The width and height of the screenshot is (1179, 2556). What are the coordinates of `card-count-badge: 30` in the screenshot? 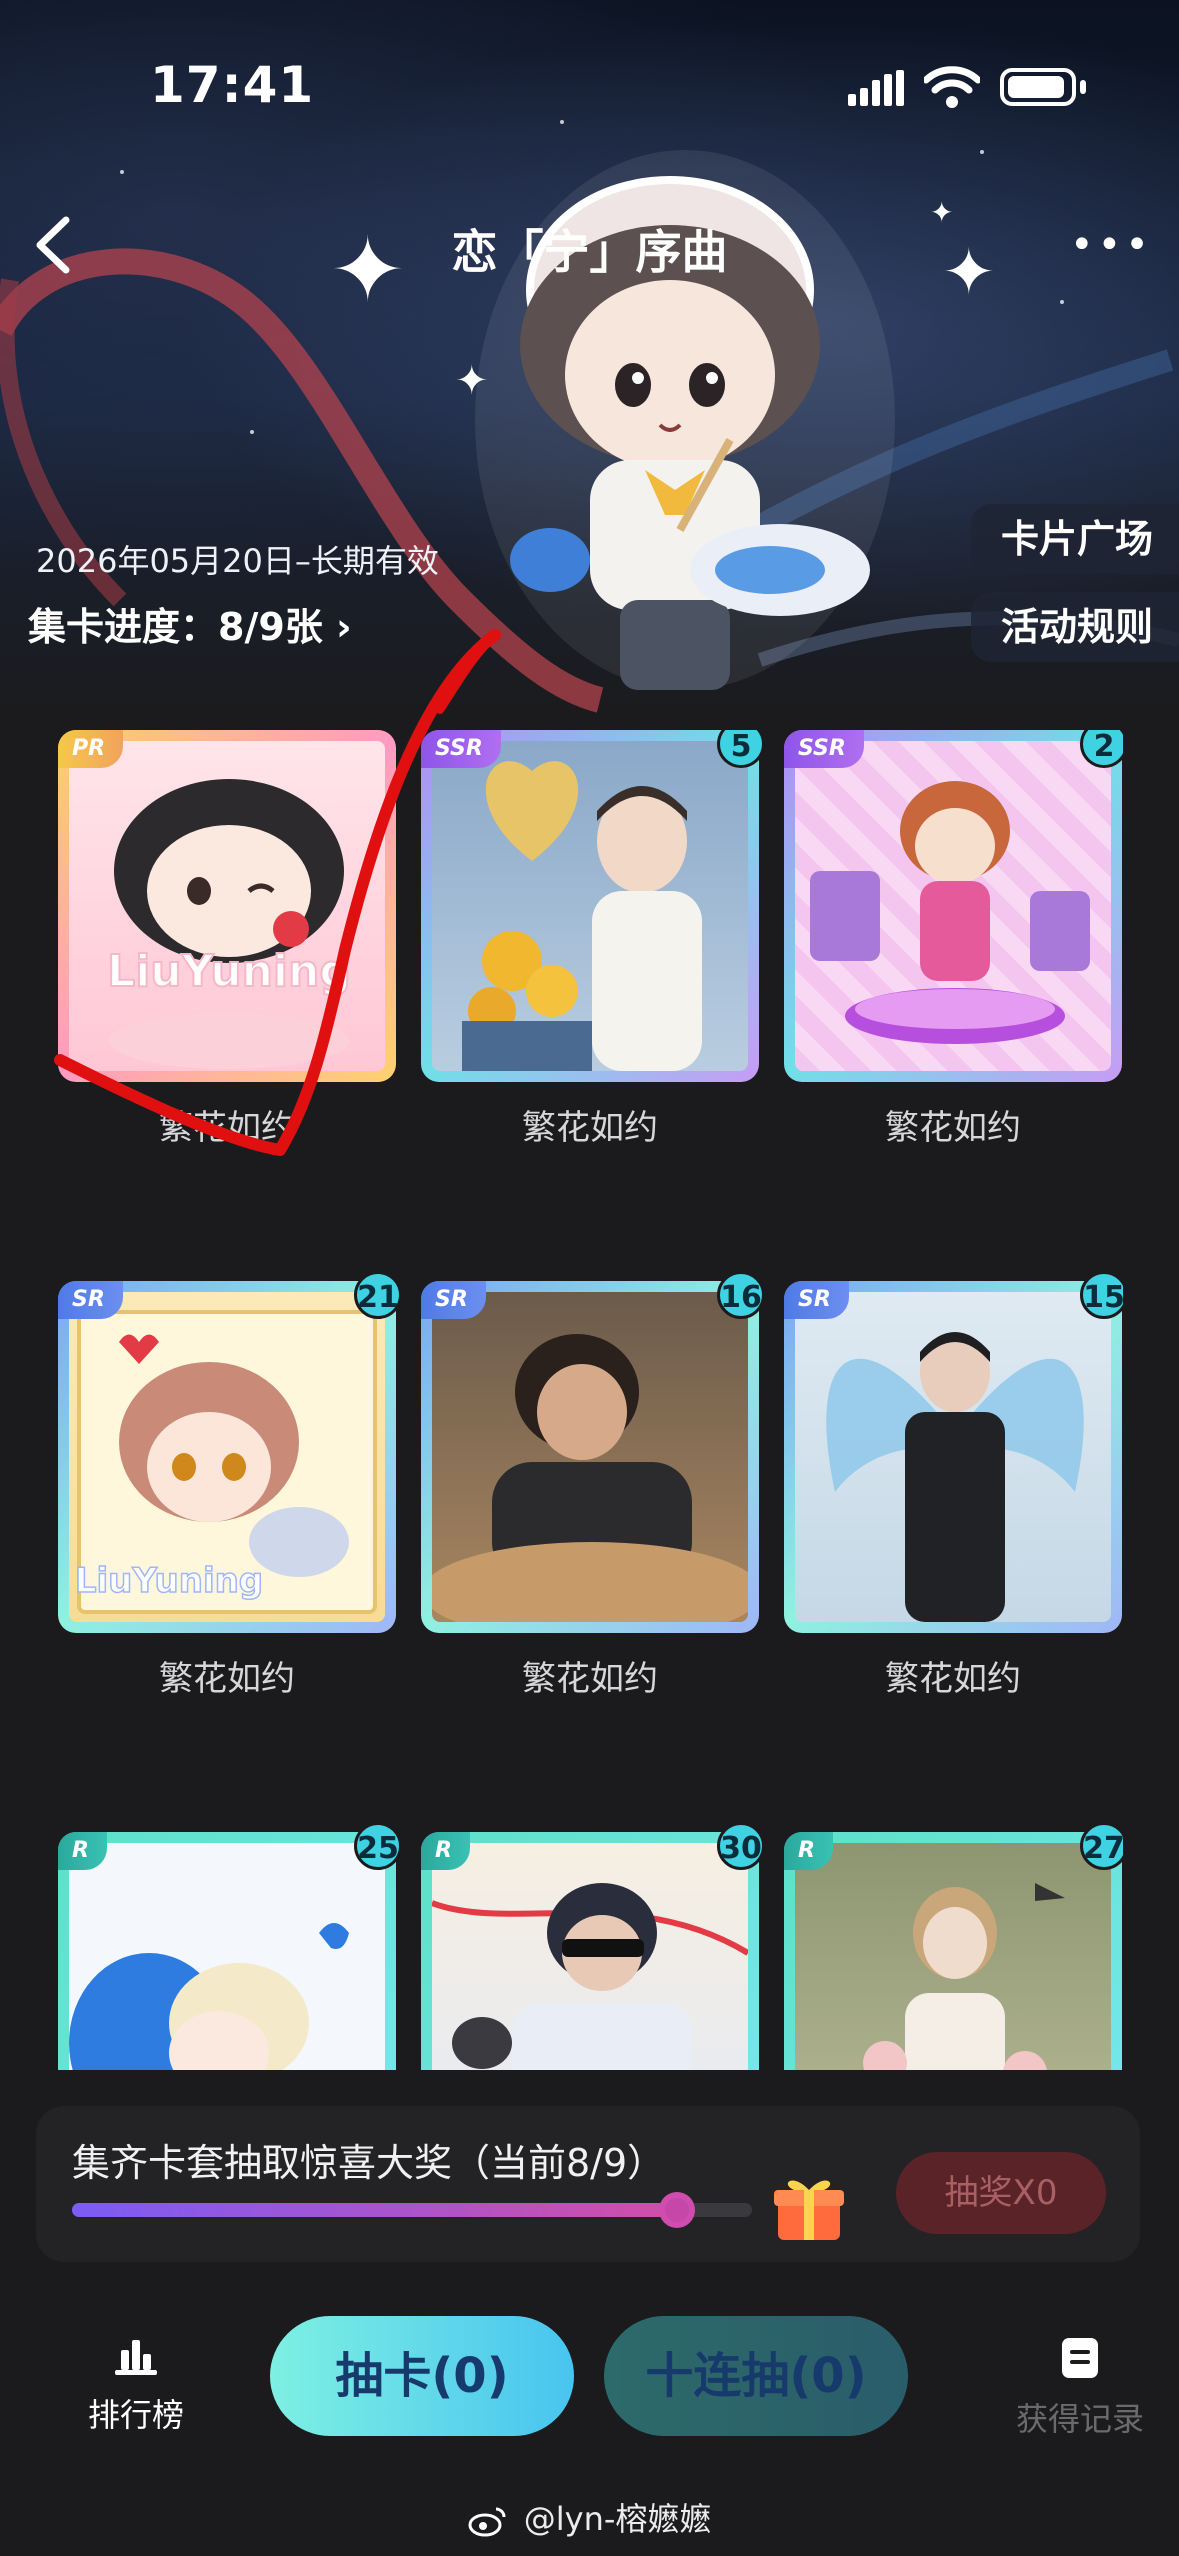 It's located at (741, 1846).